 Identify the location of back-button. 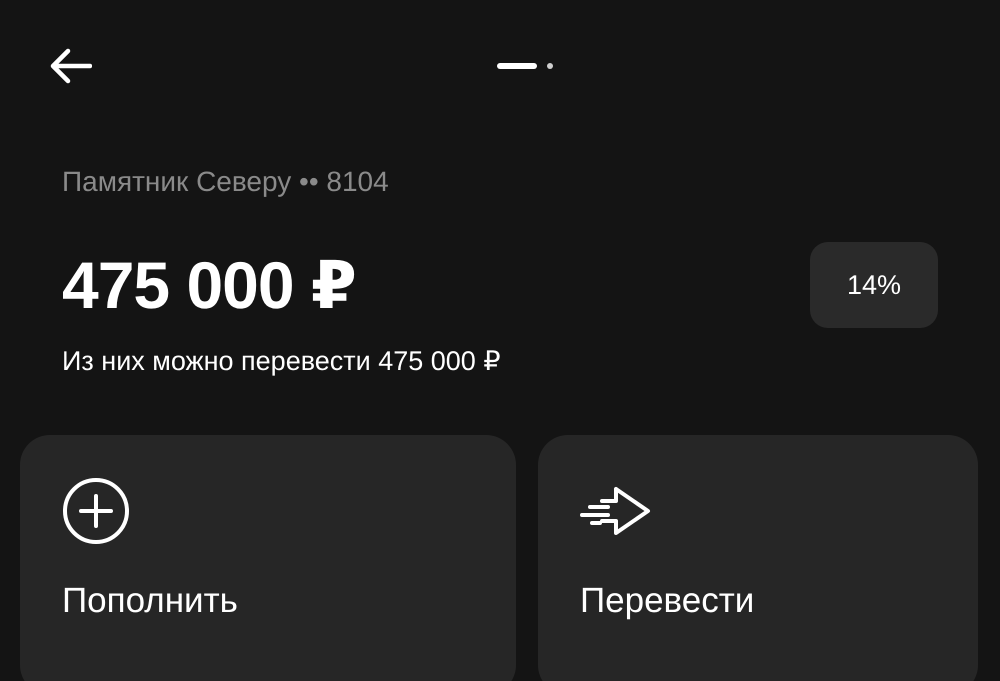
(72, 66).